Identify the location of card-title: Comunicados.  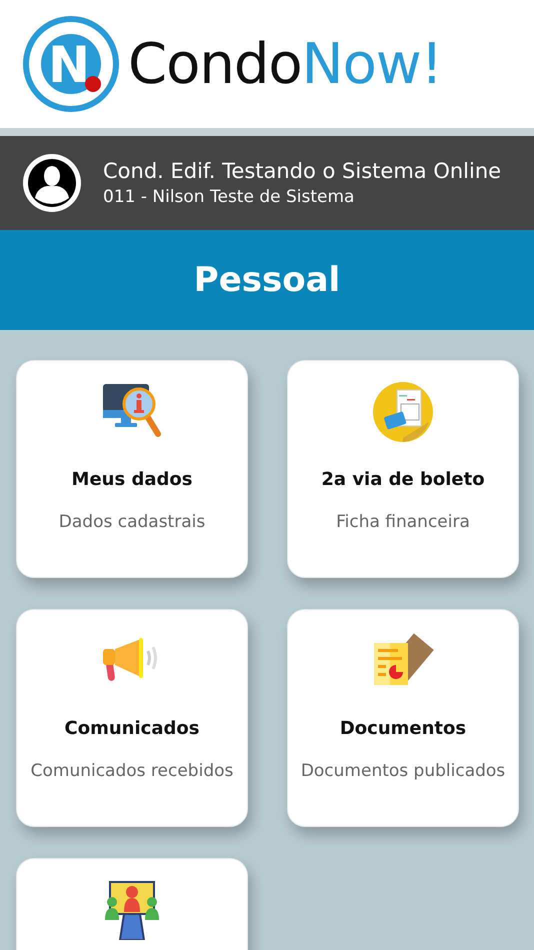
(132, 728).